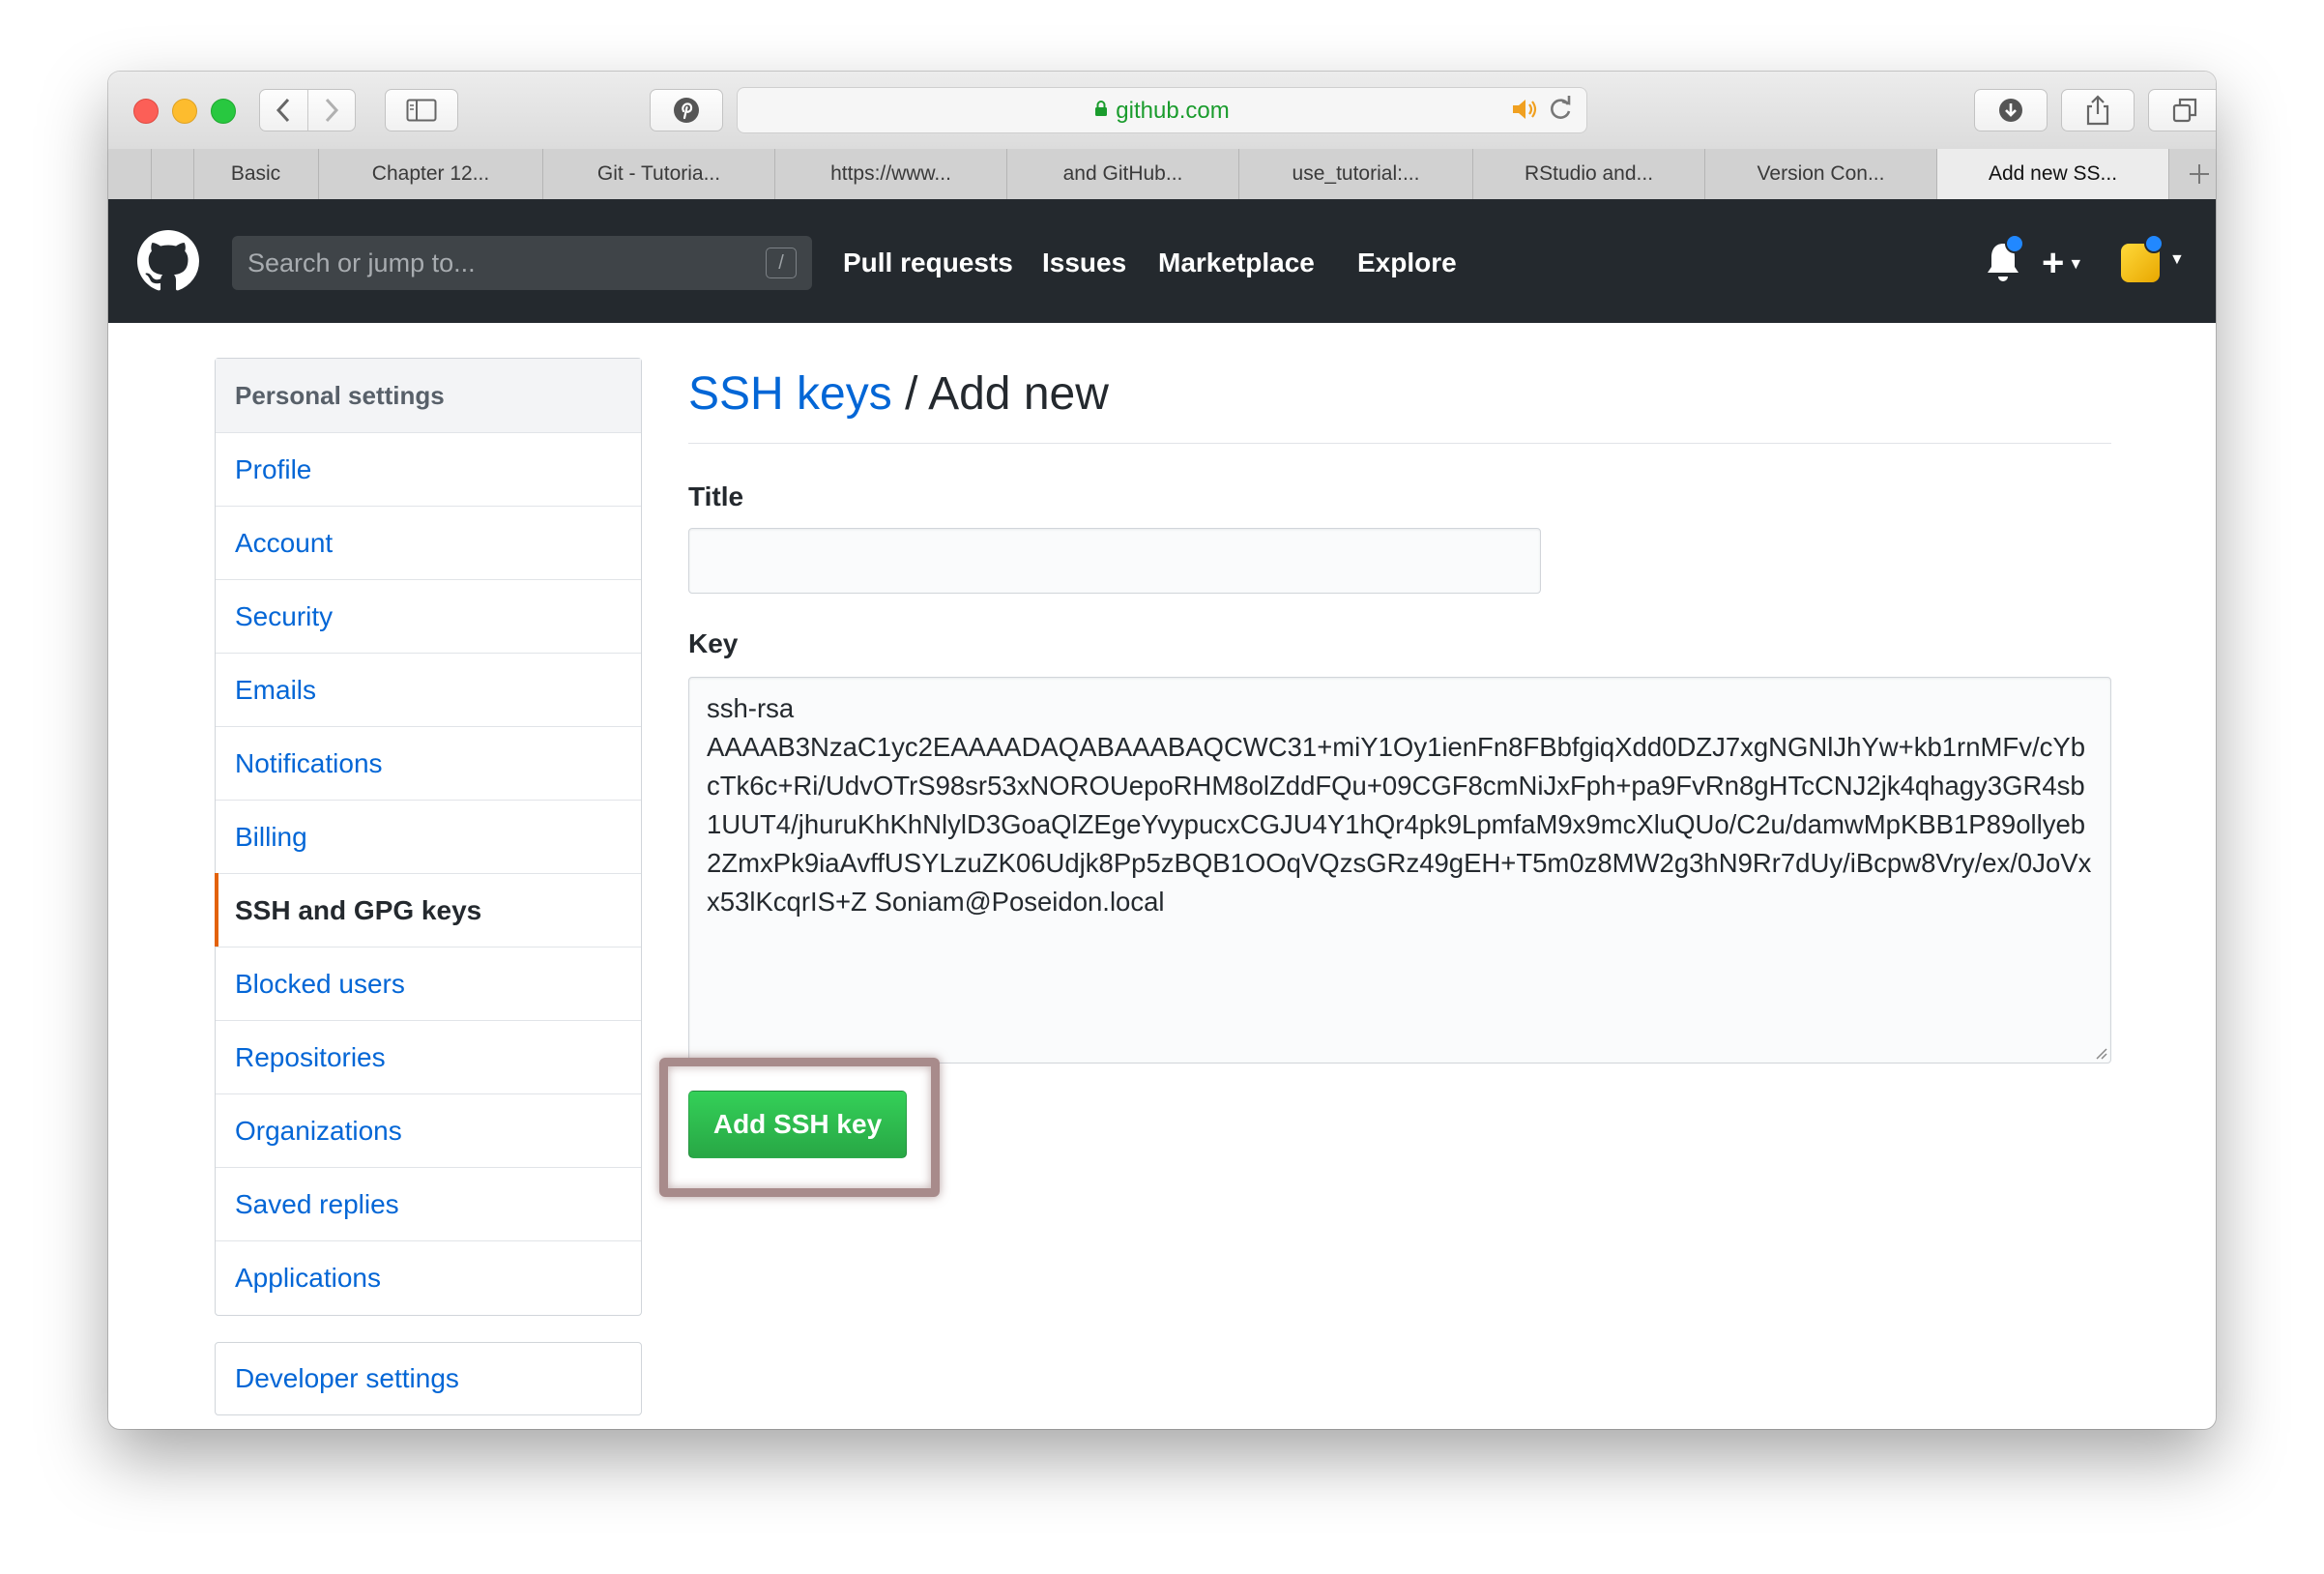 This screenshot has height=1574, width=2324. What do you see at coordinates (428, 1278) in the screenshot?
I see `sidebar-item-applications: Applications` at bounding box center [428, 1278].